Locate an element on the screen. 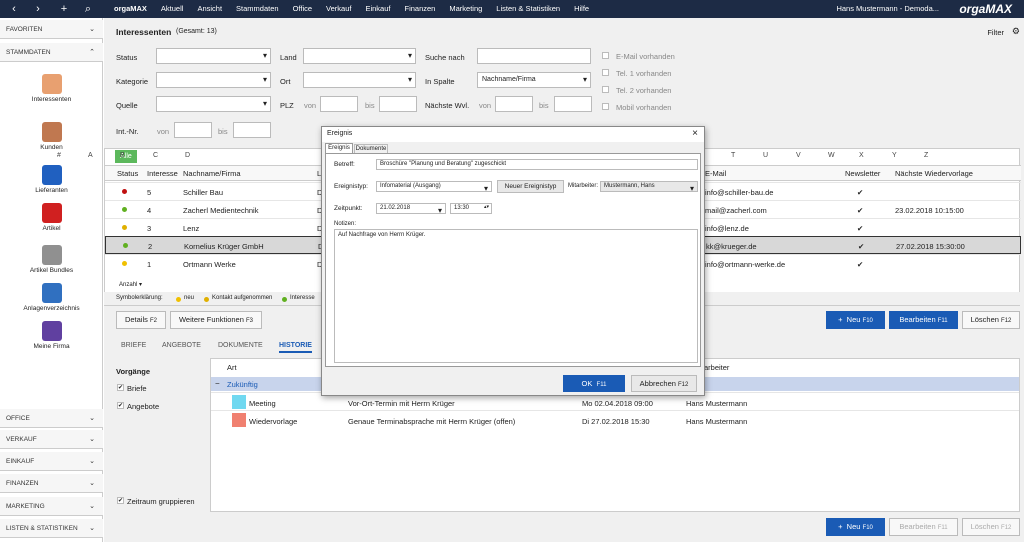 This screenshot has width=1024, height=542. abbrechen-button: Abbrechen F12 is located at coordinates (664, 383).